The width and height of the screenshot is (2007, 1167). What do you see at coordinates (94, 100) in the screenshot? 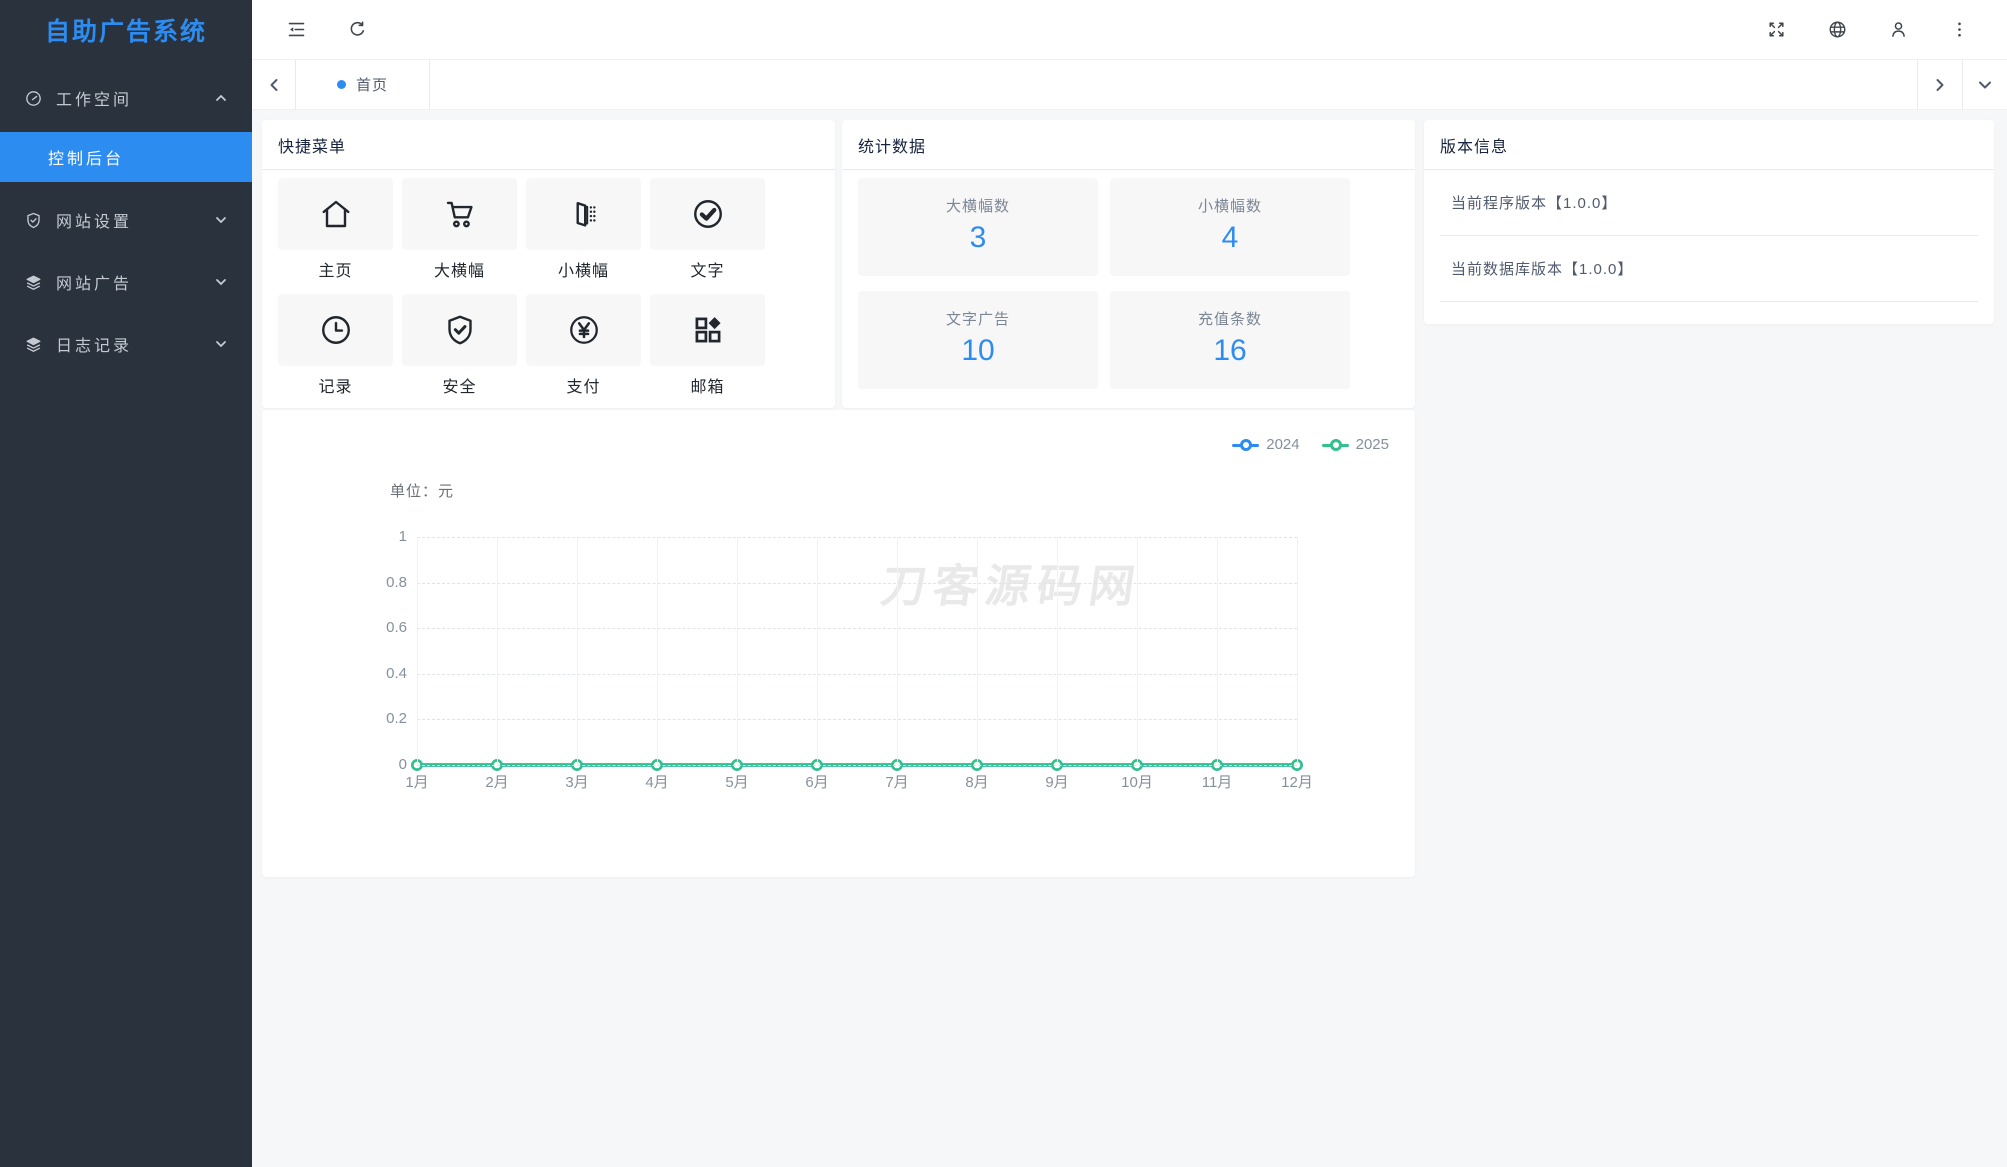
I see `sidebar-item-label: 工作空间` at bounding box center [94, 100].